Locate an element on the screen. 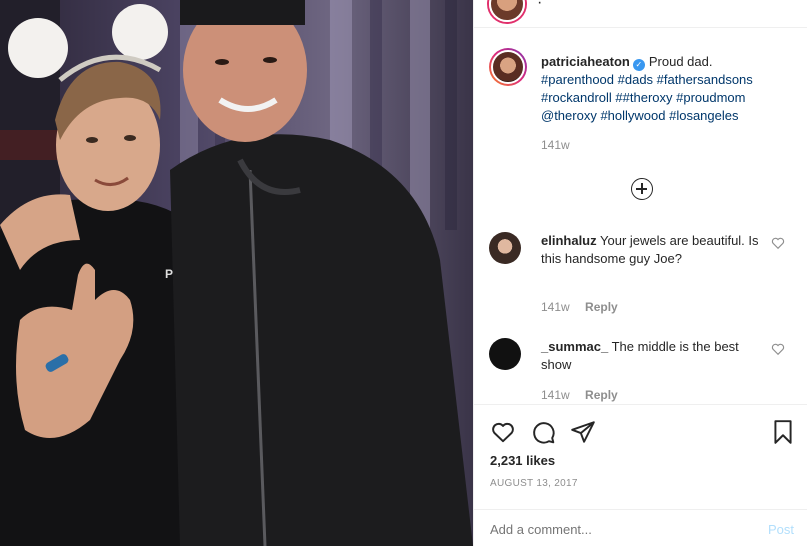  post-actions: 2,231 likes AUGUST 13, 2017 Post is located at coordinates (640, 475).